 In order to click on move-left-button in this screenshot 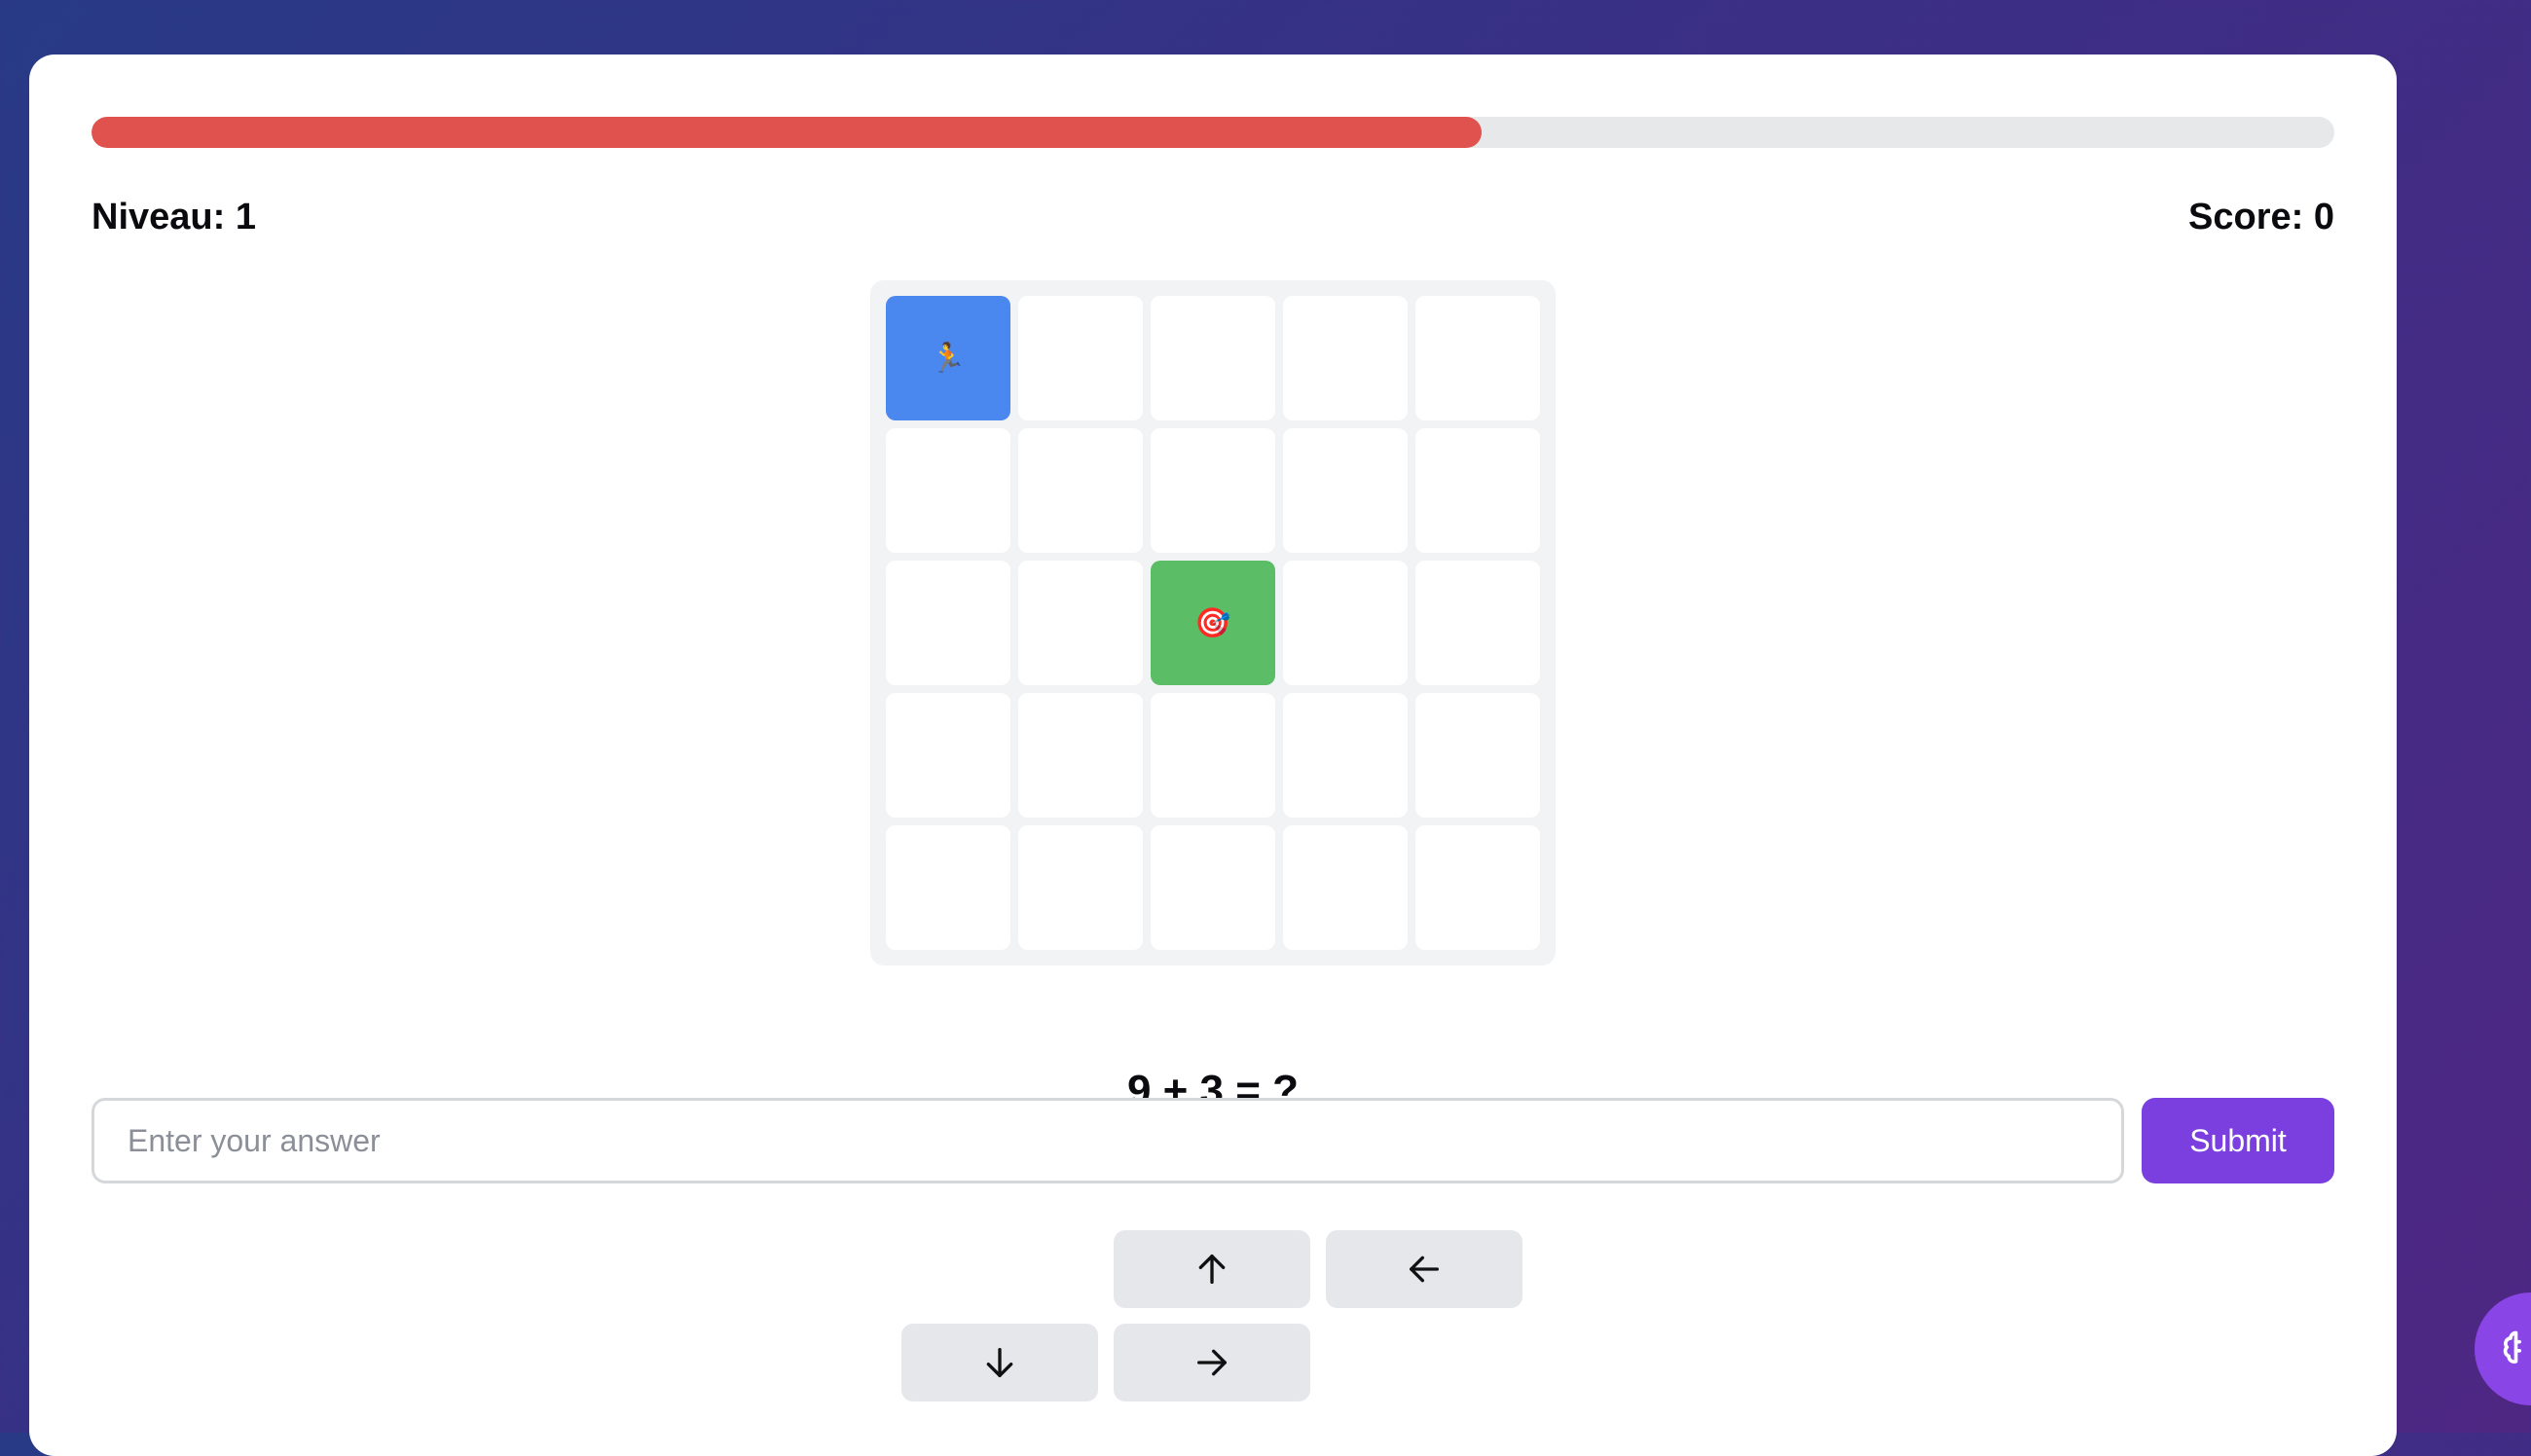, I will do `click(1424, 1269)`.